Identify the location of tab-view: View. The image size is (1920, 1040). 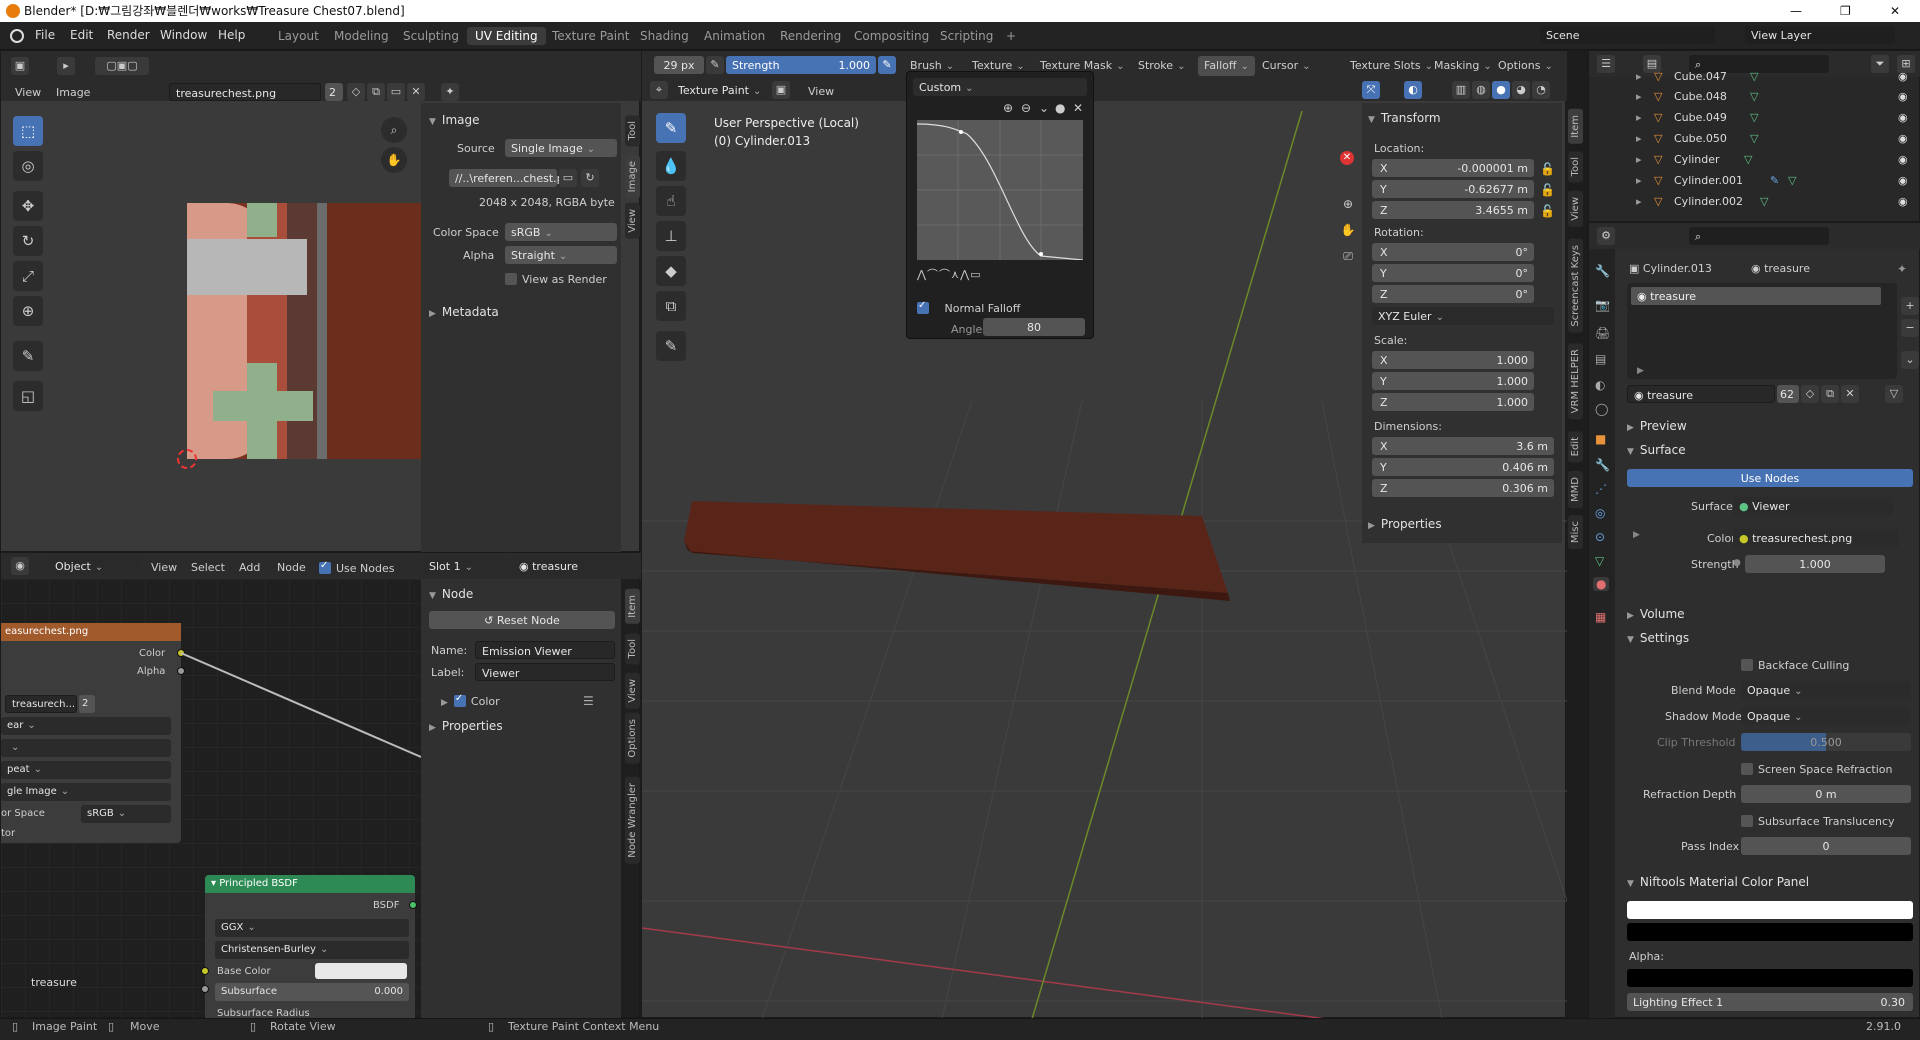
(632, 221).